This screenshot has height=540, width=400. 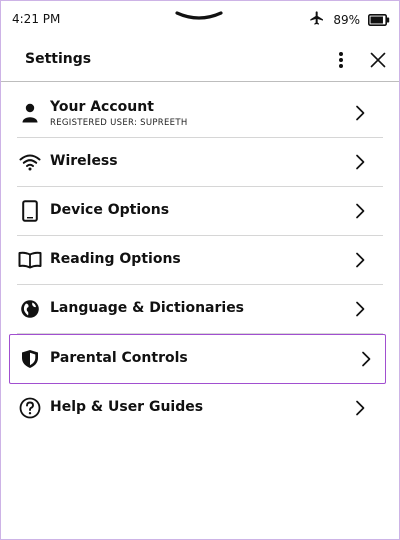 What do you see at coordinates (200, 162) in the screenshot?
I see `settings-item-wireless: Wireless` at bounding box center [200, 162].